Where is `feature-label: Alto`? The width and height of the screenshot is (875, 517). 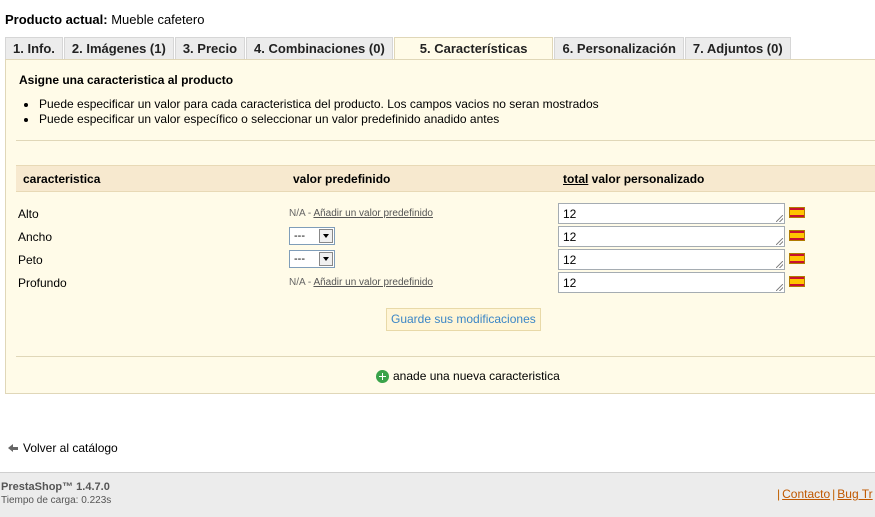
feature-label: Alto is located at coordinates (28, 214).